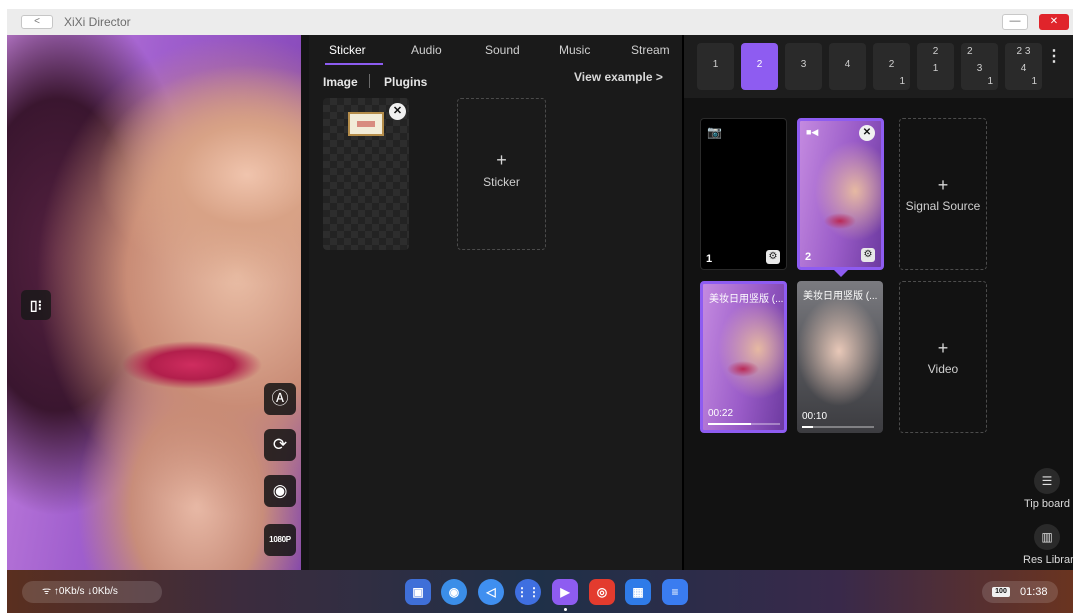 This screenshot has height=613, width=1073. Describe the element at coordinates (618, 77) in the screenshot. I see `view-example-link: View example >` at that location.